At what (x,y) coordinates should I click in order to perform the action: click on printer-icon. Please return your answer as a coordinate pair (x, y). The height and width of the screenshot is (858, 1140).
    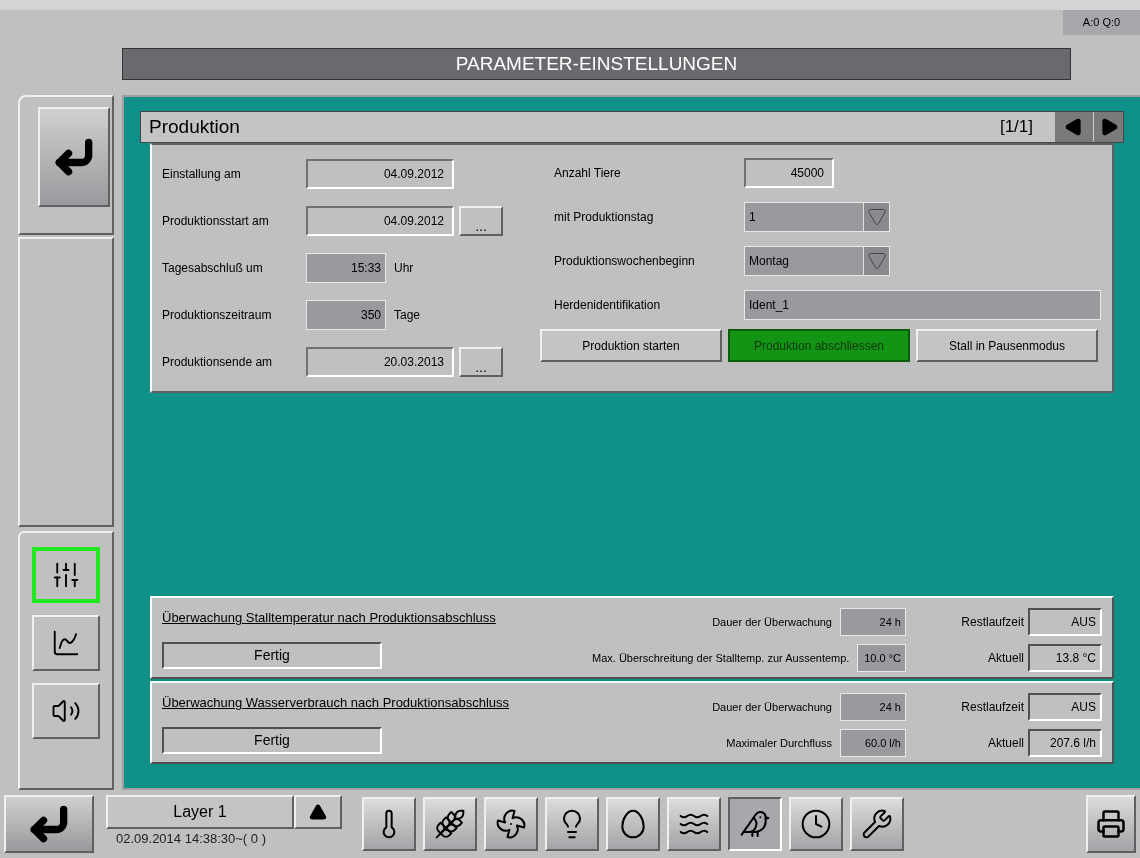
    Looking at the image, I should click on (1111, 824).